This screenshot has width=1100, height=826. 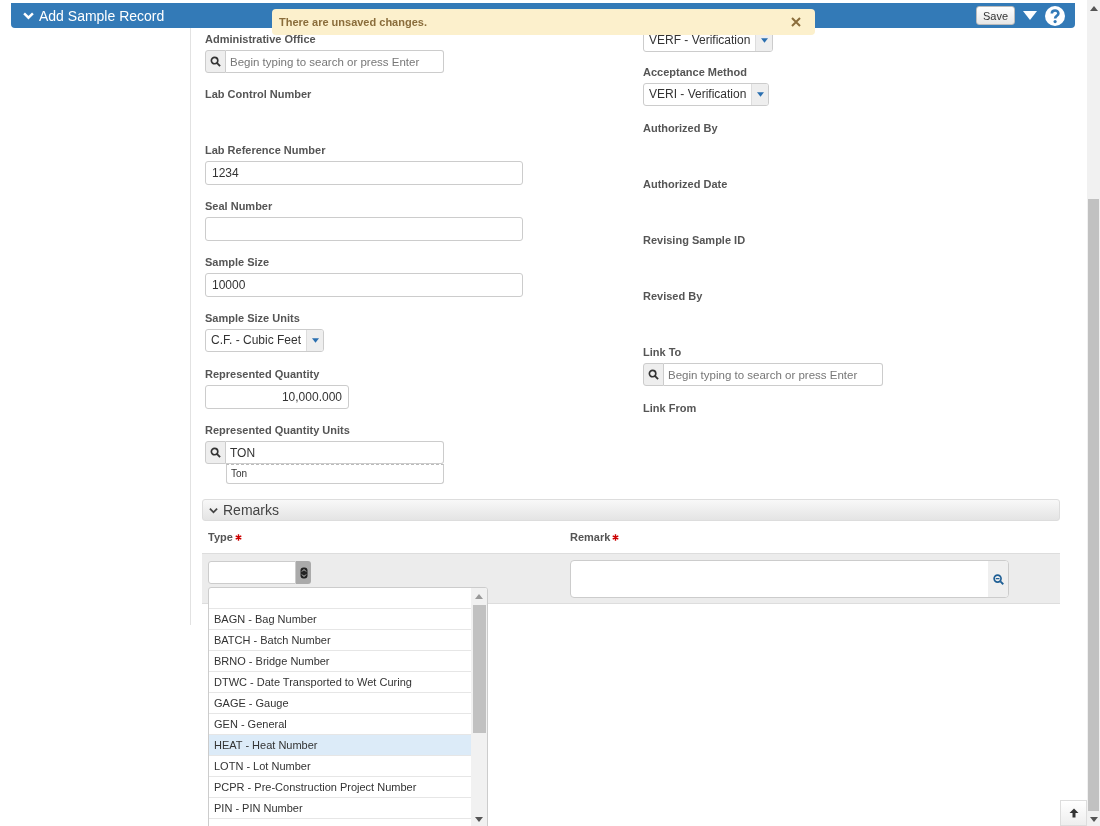 What do you see at coordinates (995, 15) in the screenshot?
I see `save-button: Save` at bounding box center [995, 15].